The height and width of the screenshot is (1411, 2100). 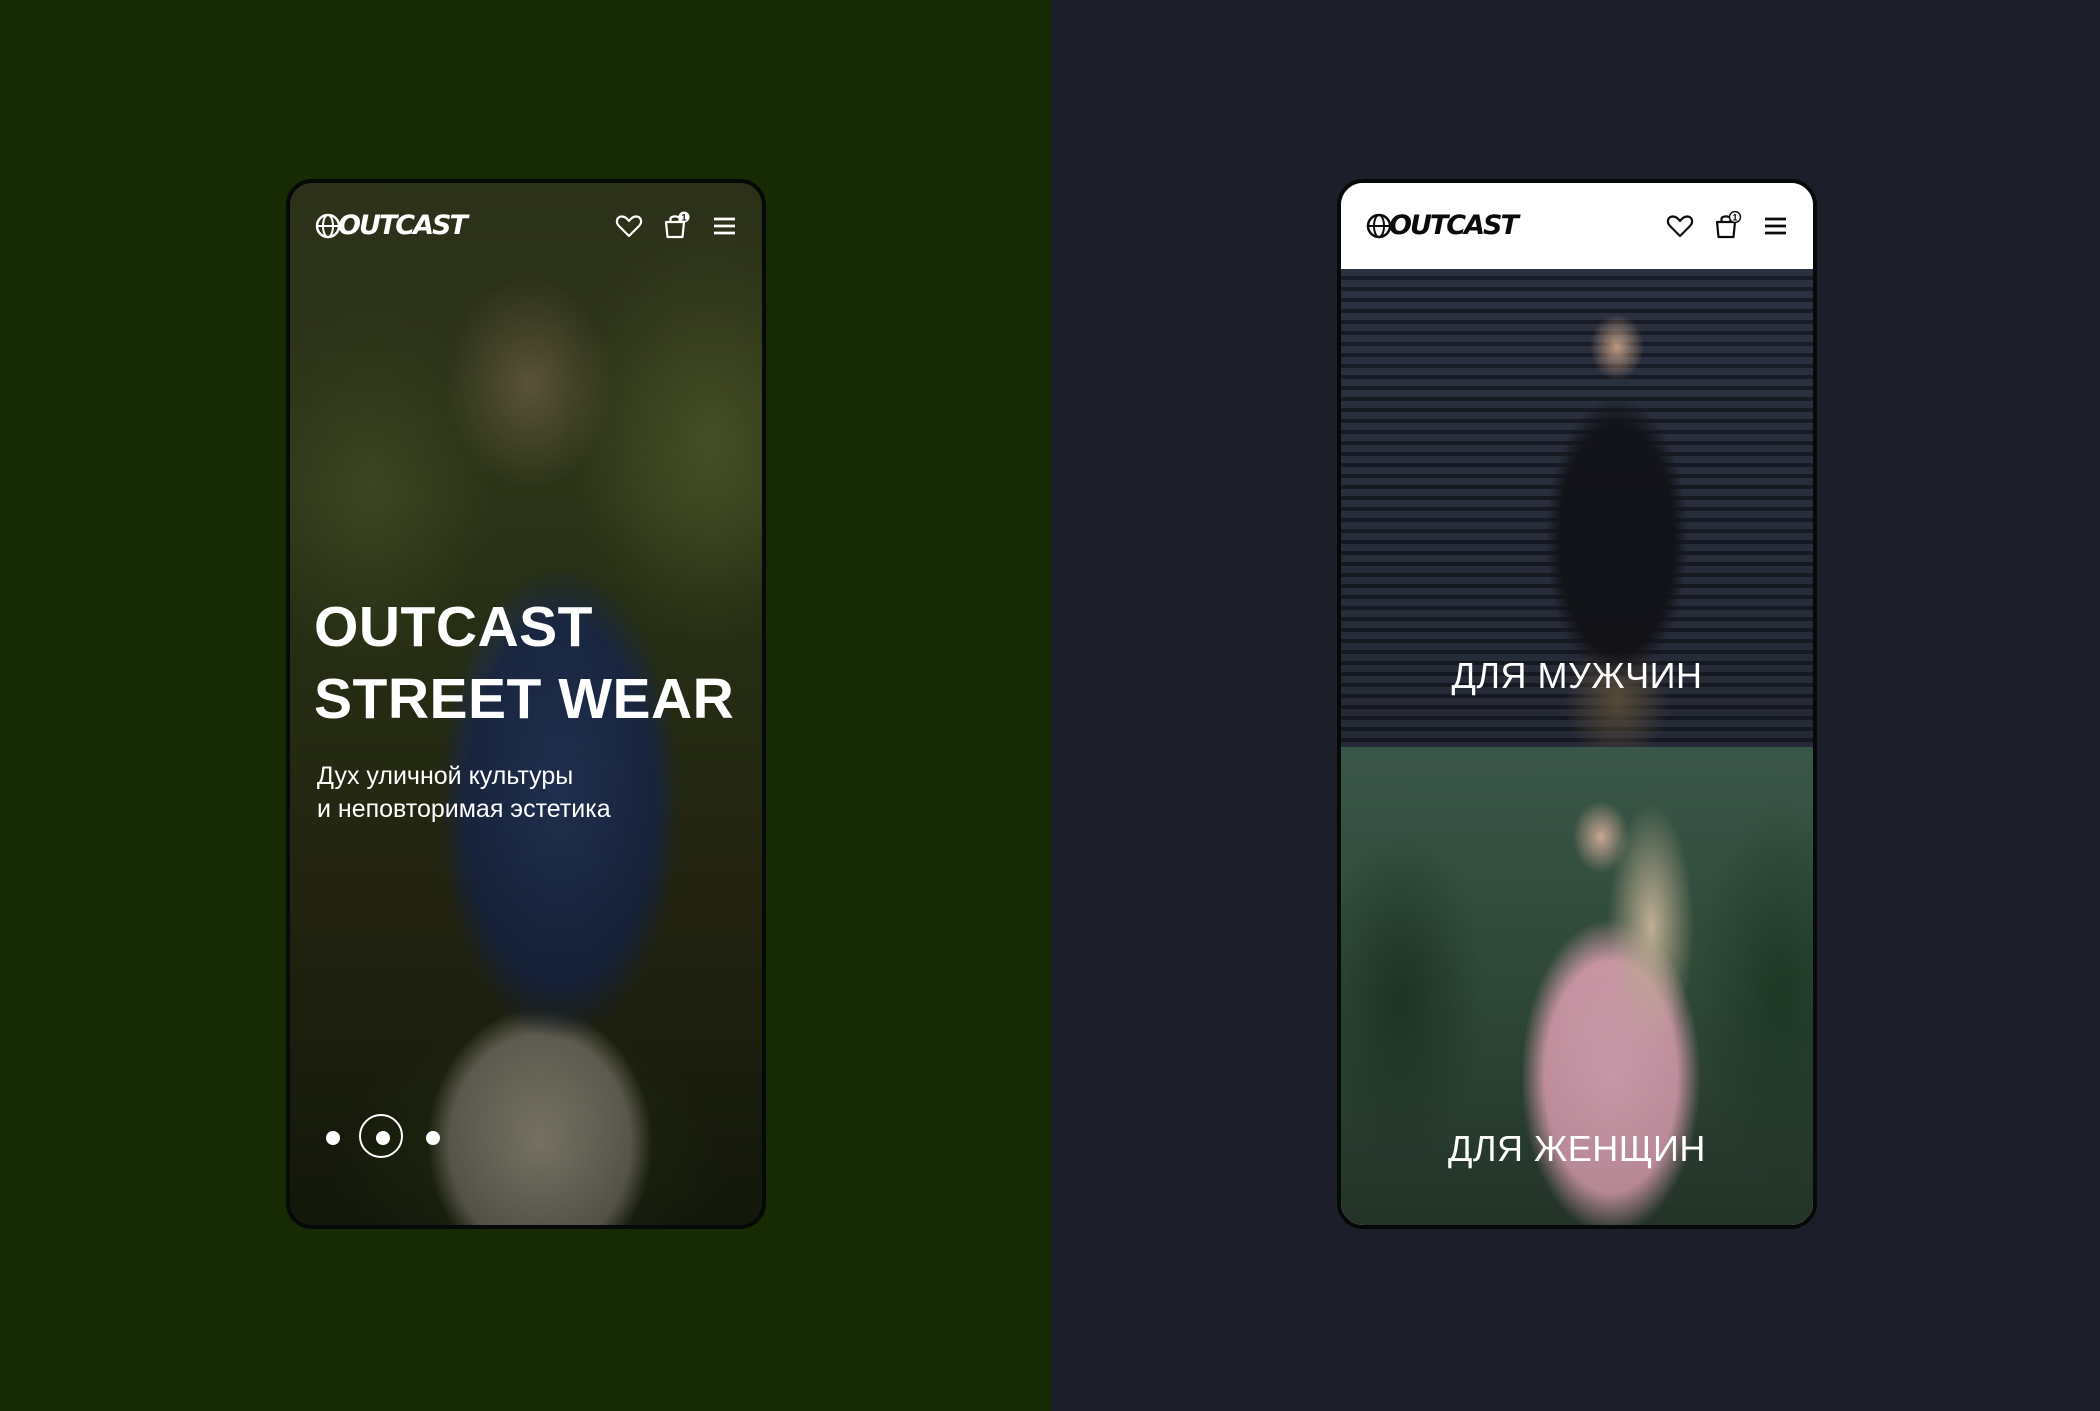 What do you see at coordinates (1577, 1148) in the screenshot?
I see `category-women-label: ДЛЯ ЖЕНЩИН` at bounding box center [1577, 1148].